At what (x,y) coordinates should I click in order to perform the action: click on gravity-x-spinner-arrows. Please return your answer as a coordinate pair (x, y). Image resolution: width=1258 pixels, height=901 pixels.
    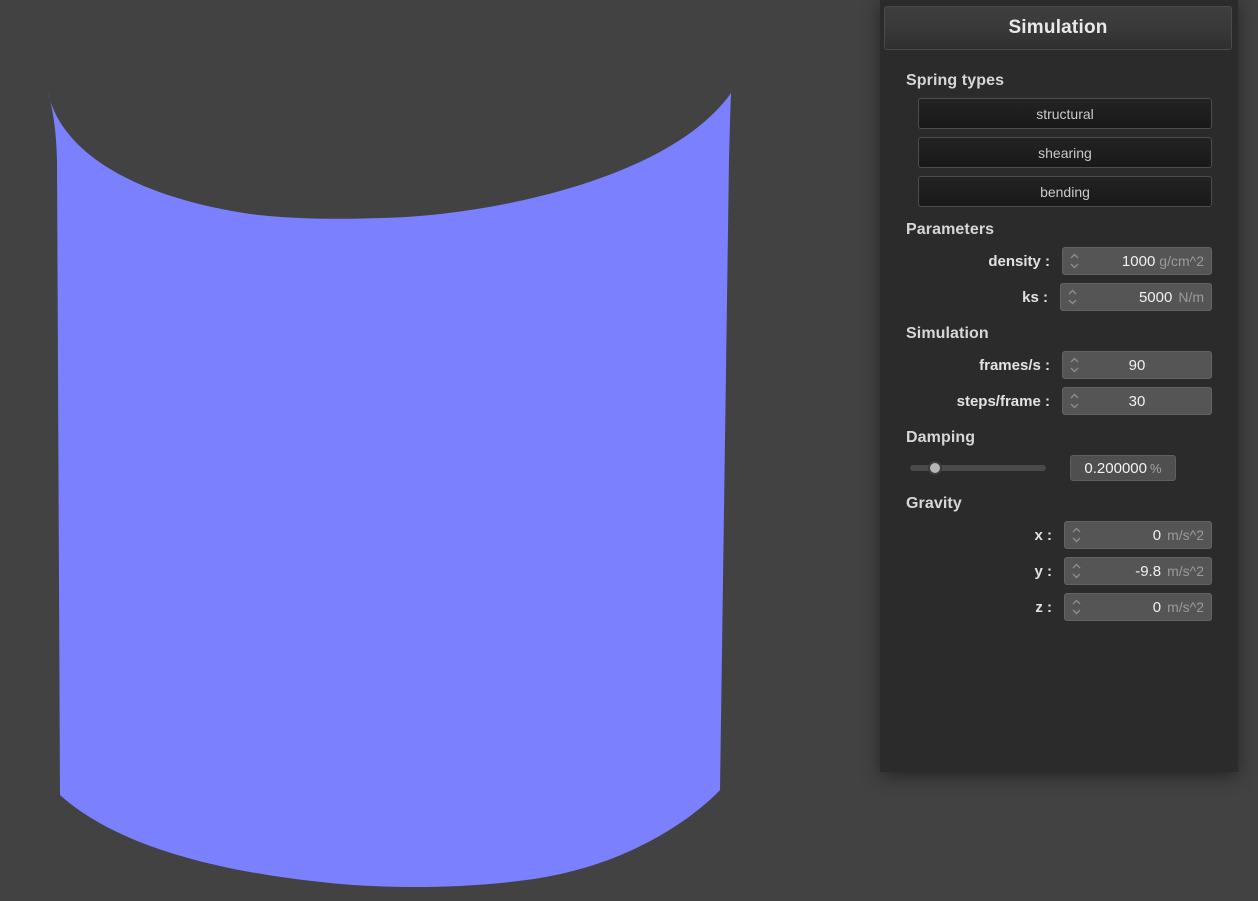
    Looking at the image, I should click on (1076, 535).